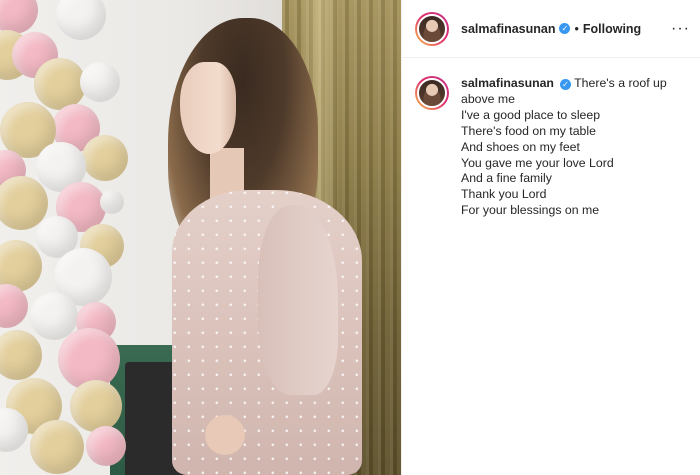 The image size is (700, 475). What do you see at coordinates (520, 146) in the screenshot?
I see `caption-line: And shoes on my feet` at bounding box center [520, 146].